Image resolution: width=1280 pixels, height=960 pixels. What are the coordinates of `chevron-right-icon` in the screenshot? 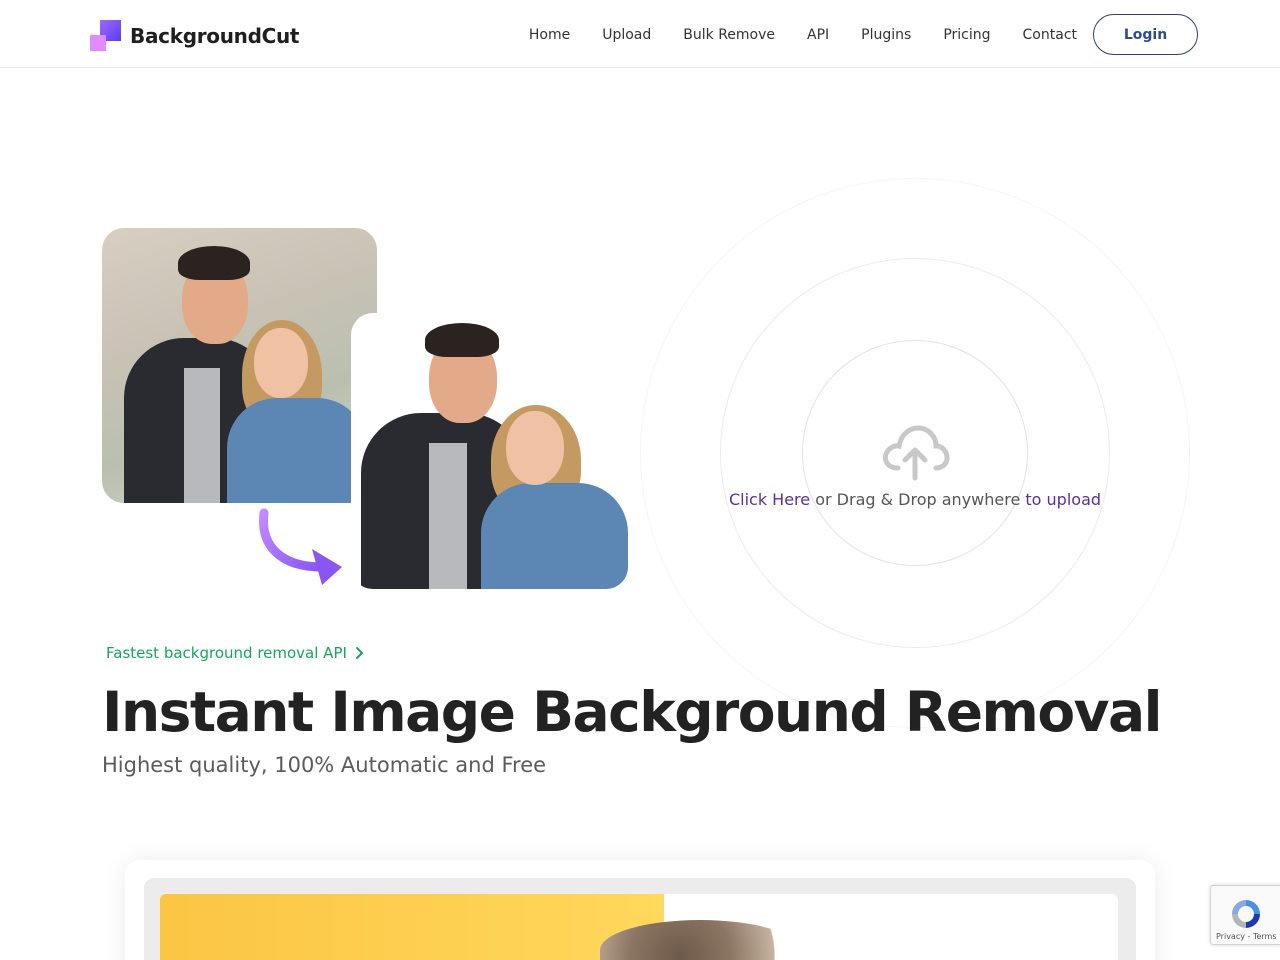 It's located at (359, 653).